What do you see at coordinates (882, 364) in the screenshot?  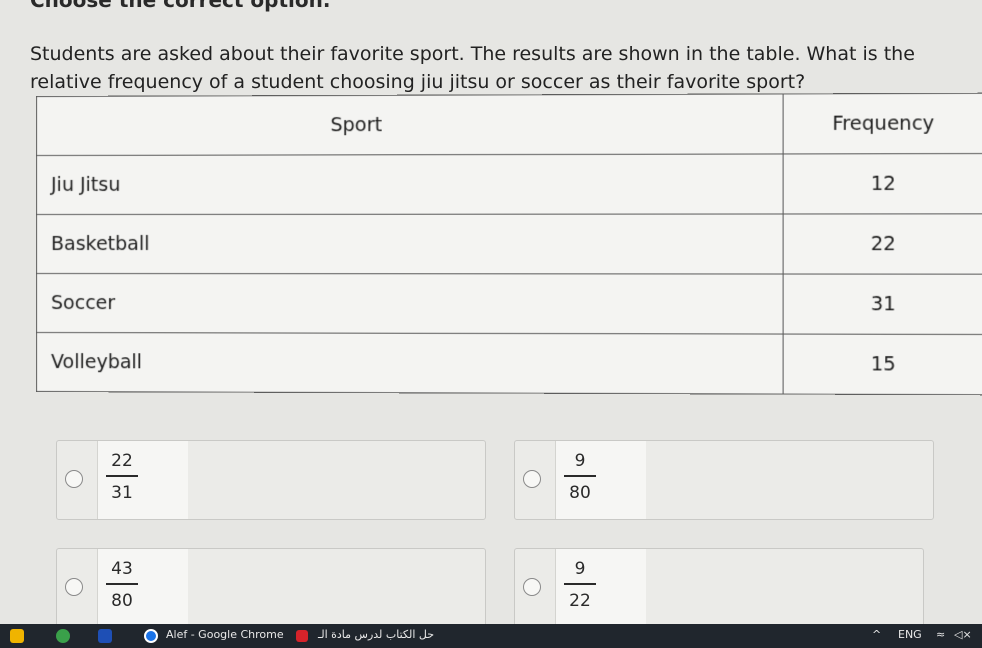 I see `sport-frequency: 15` at bounding box center [882, 364].